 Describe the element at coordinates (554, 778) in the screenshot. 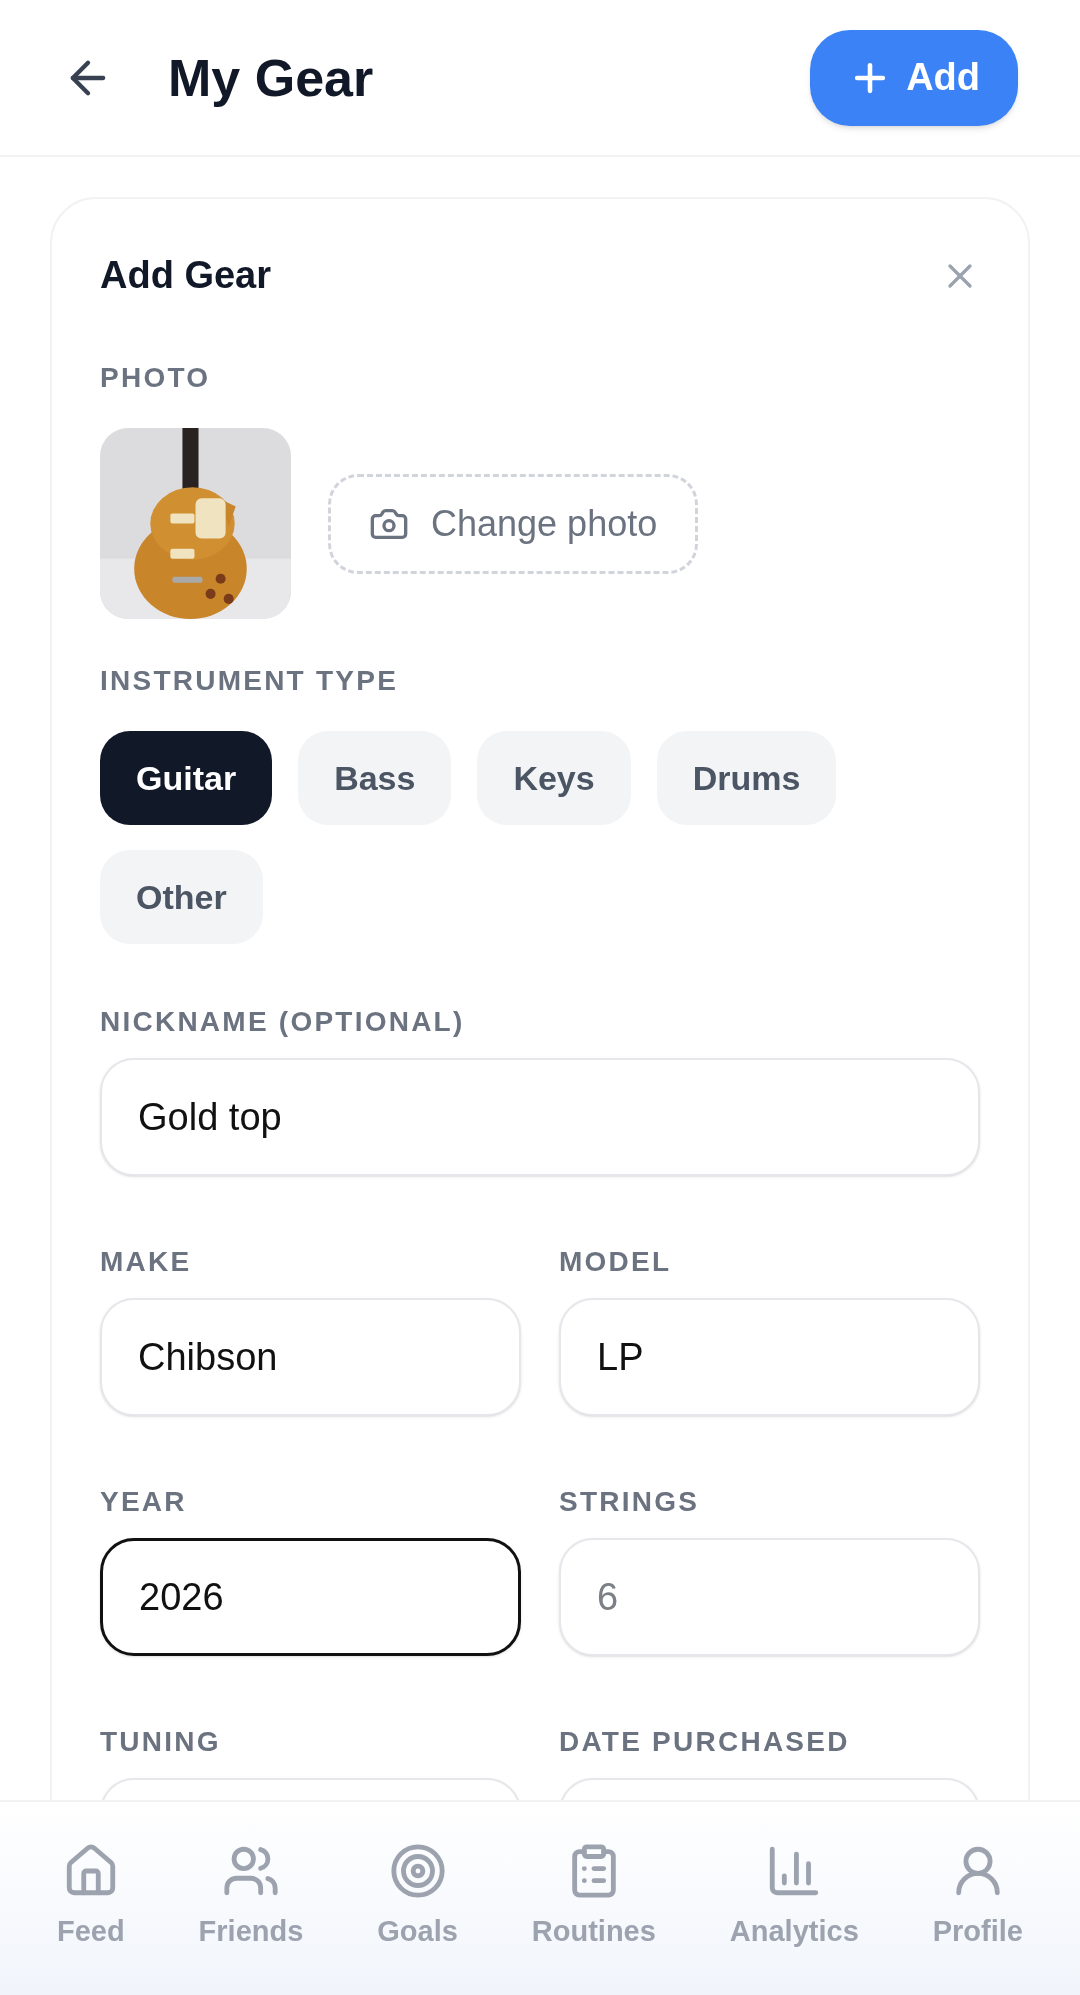

I see `type-chip: Keys` at that location.